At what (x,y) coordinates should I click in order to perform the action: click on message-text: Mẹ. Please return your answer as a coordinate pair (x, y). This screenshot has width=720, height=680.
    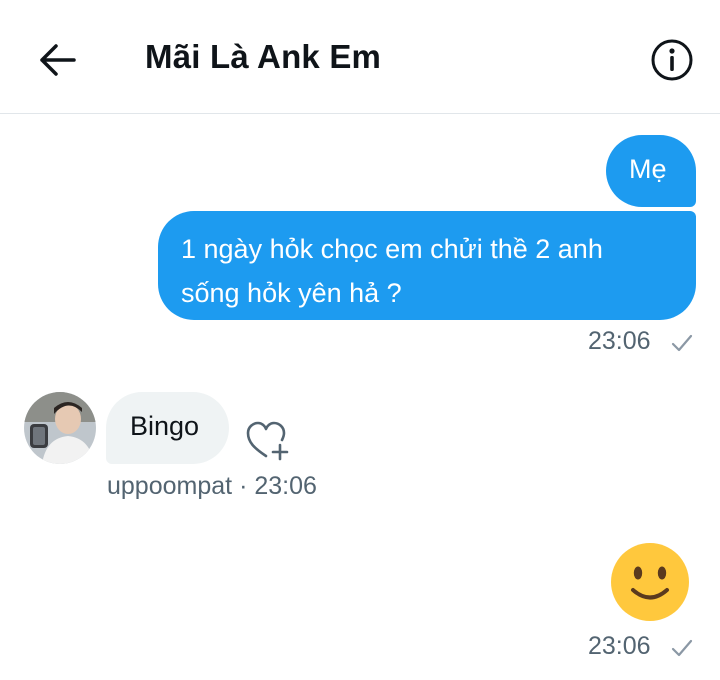
    Looking at the image, I should click on (648, 169).